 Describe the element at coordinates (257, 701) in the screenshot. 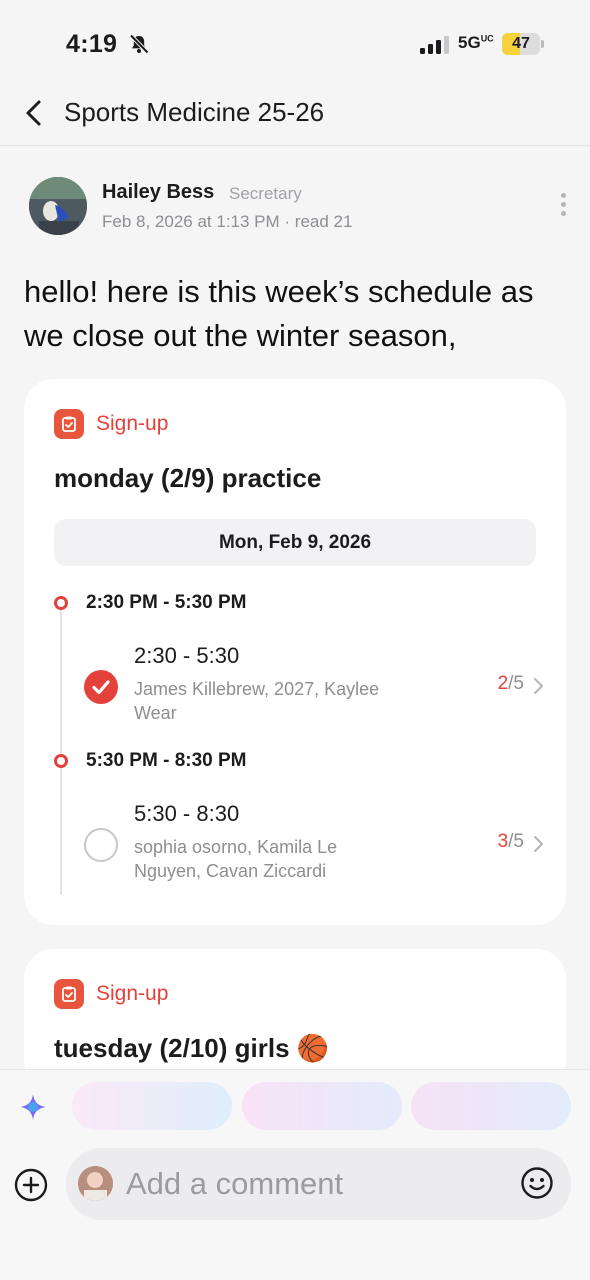

I see `shift-names: James Killebrew, 2027, Kaylee Wear` at that location.